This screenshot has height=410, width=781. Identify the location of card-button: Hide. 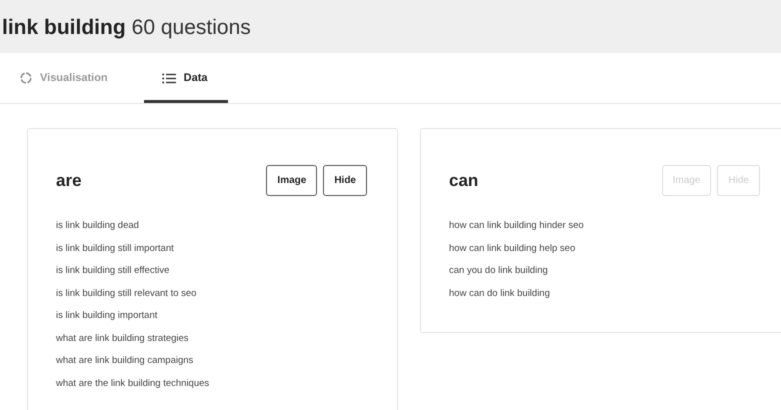
(345, 180).